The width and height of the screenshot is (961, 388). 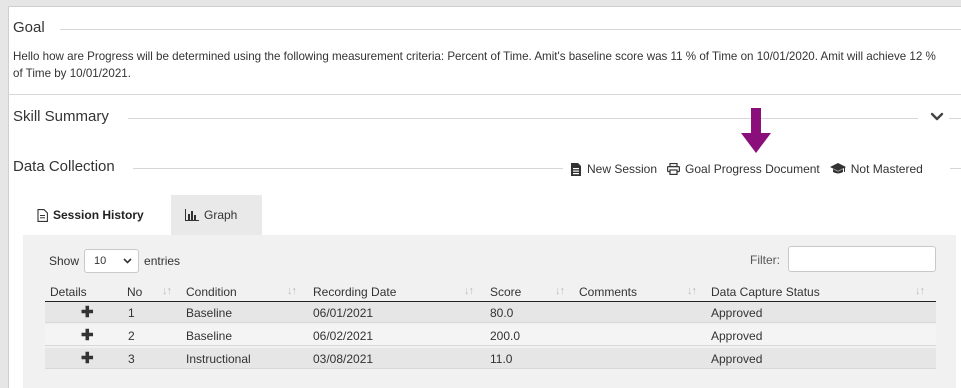 What do you see at coordinates (134, 292) in the screenshot?
I see `header-no: No` at bounding box center [134, 292].